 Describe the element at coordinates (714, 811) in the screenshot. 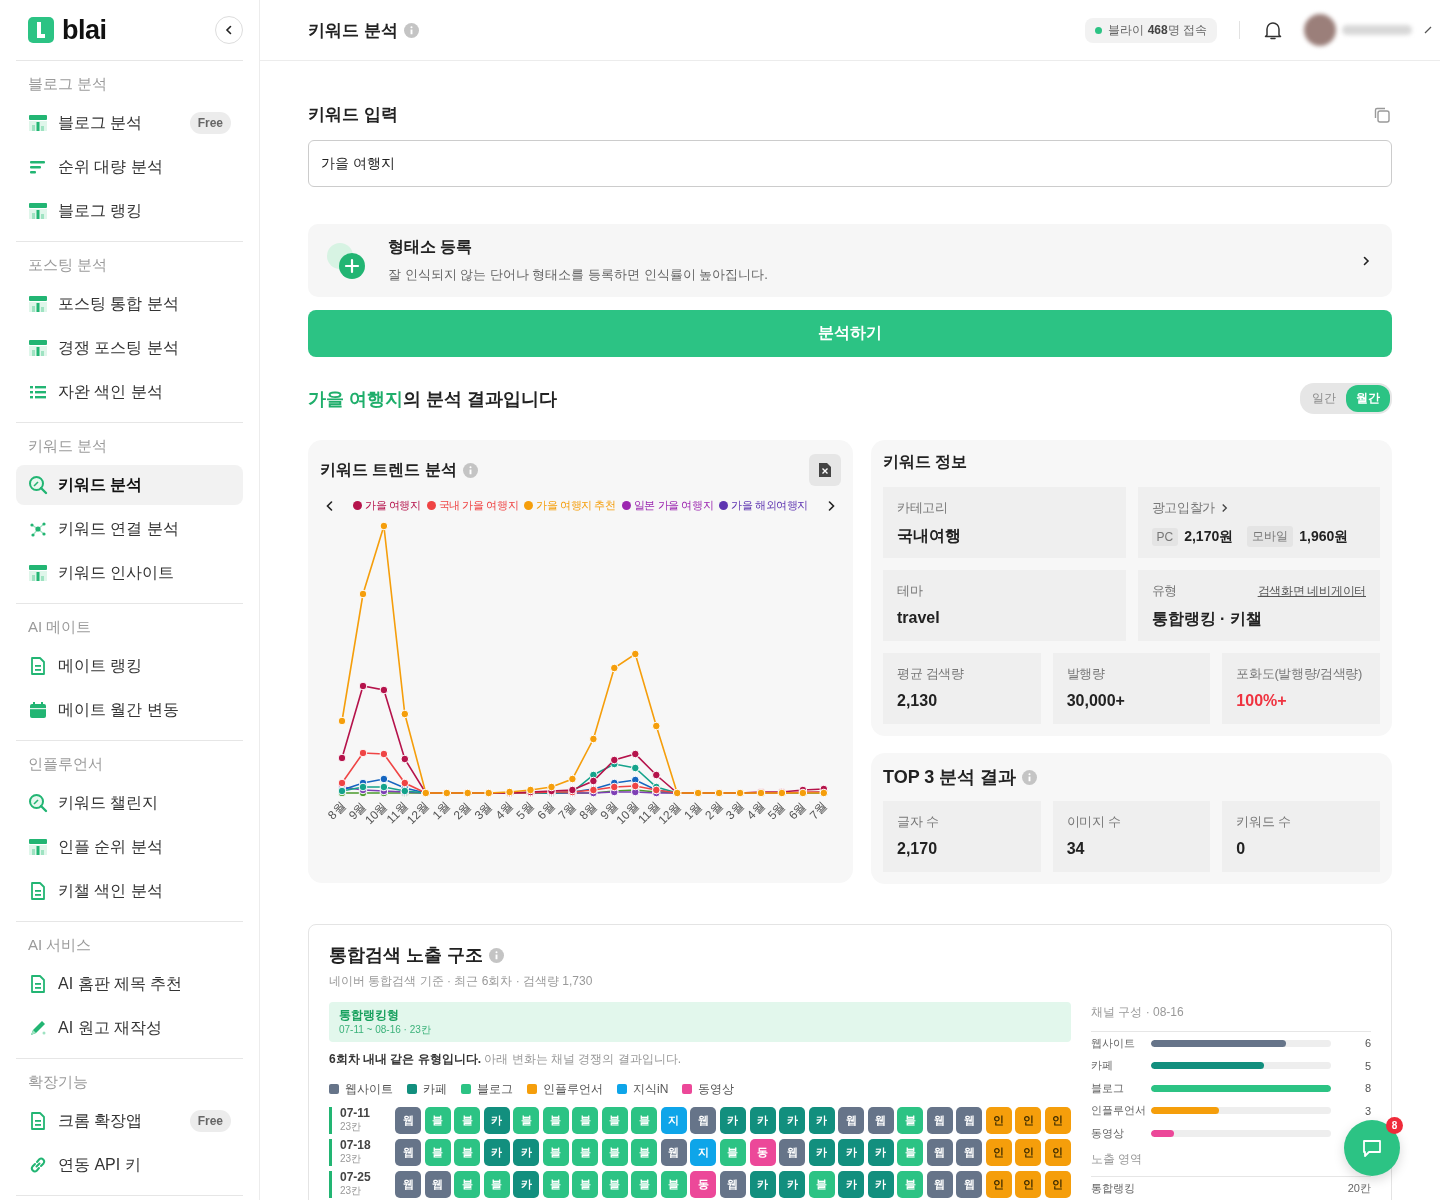

I see `axis-label: 2월` at that location.